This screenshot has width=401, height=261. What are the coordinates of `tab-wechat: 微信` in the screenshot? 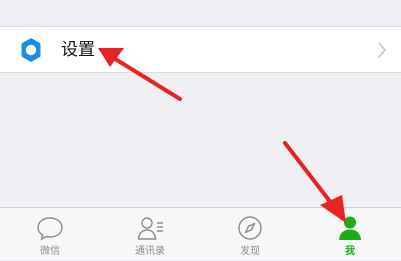 It's located at (50, 234).